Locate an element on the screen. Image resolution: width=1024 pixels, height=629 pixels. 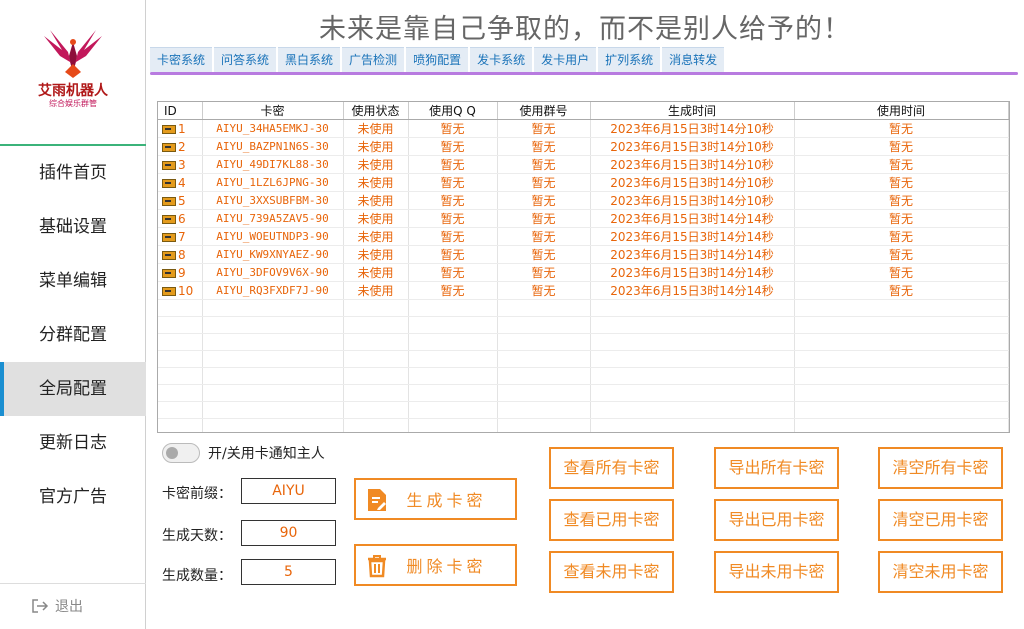
table-cell: AIYU_34HA5EMKJ-30 is located at coordinates (273, 128).